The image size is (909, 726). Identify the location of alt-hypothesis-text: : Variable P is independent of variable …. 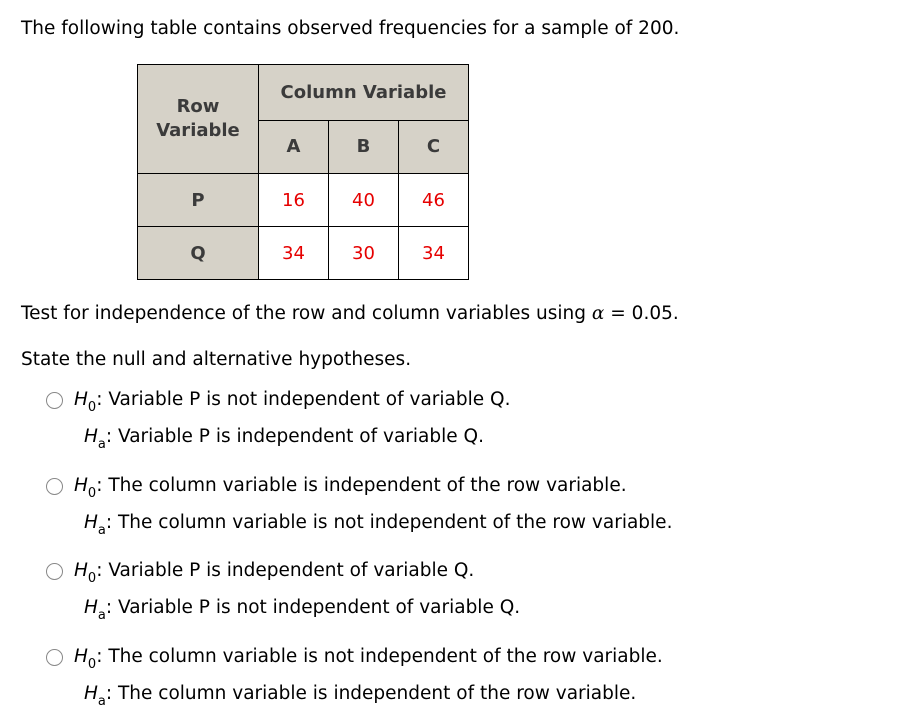
(294, 436).